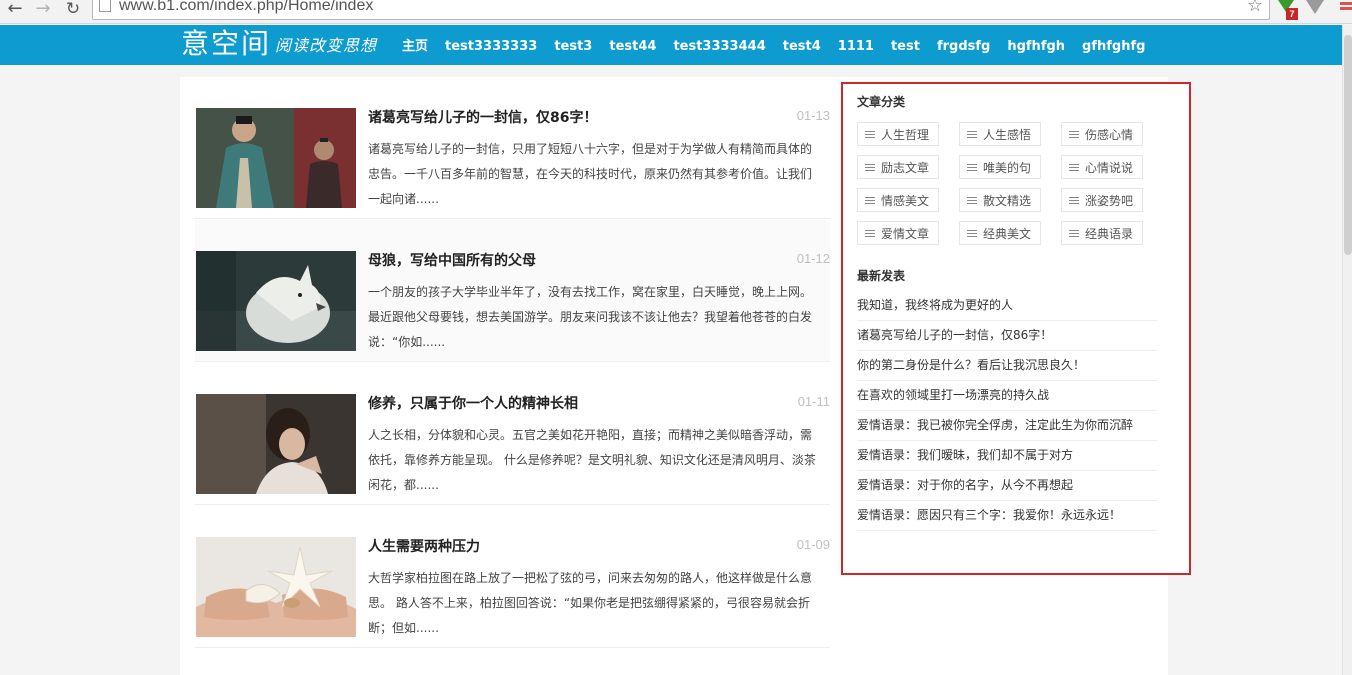  Describe the element at coordinates (1007, 396) in the screenshot. I see `latest-item: 在喜欢的领域里打一场漂亮的持久战` at that location.